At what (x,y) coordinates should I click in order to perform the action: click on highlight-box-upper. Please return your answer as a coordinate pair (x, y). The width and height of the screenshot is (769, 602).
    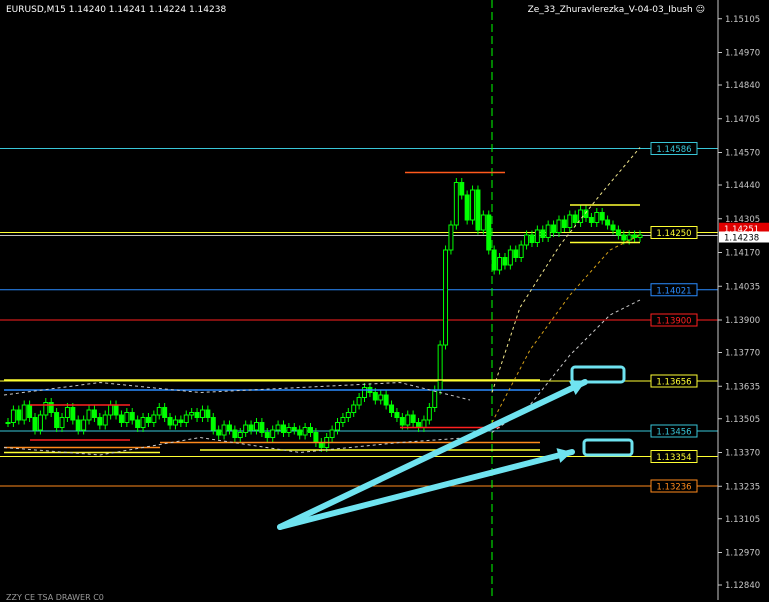
    Looking at the image, I should click on (598, 374).